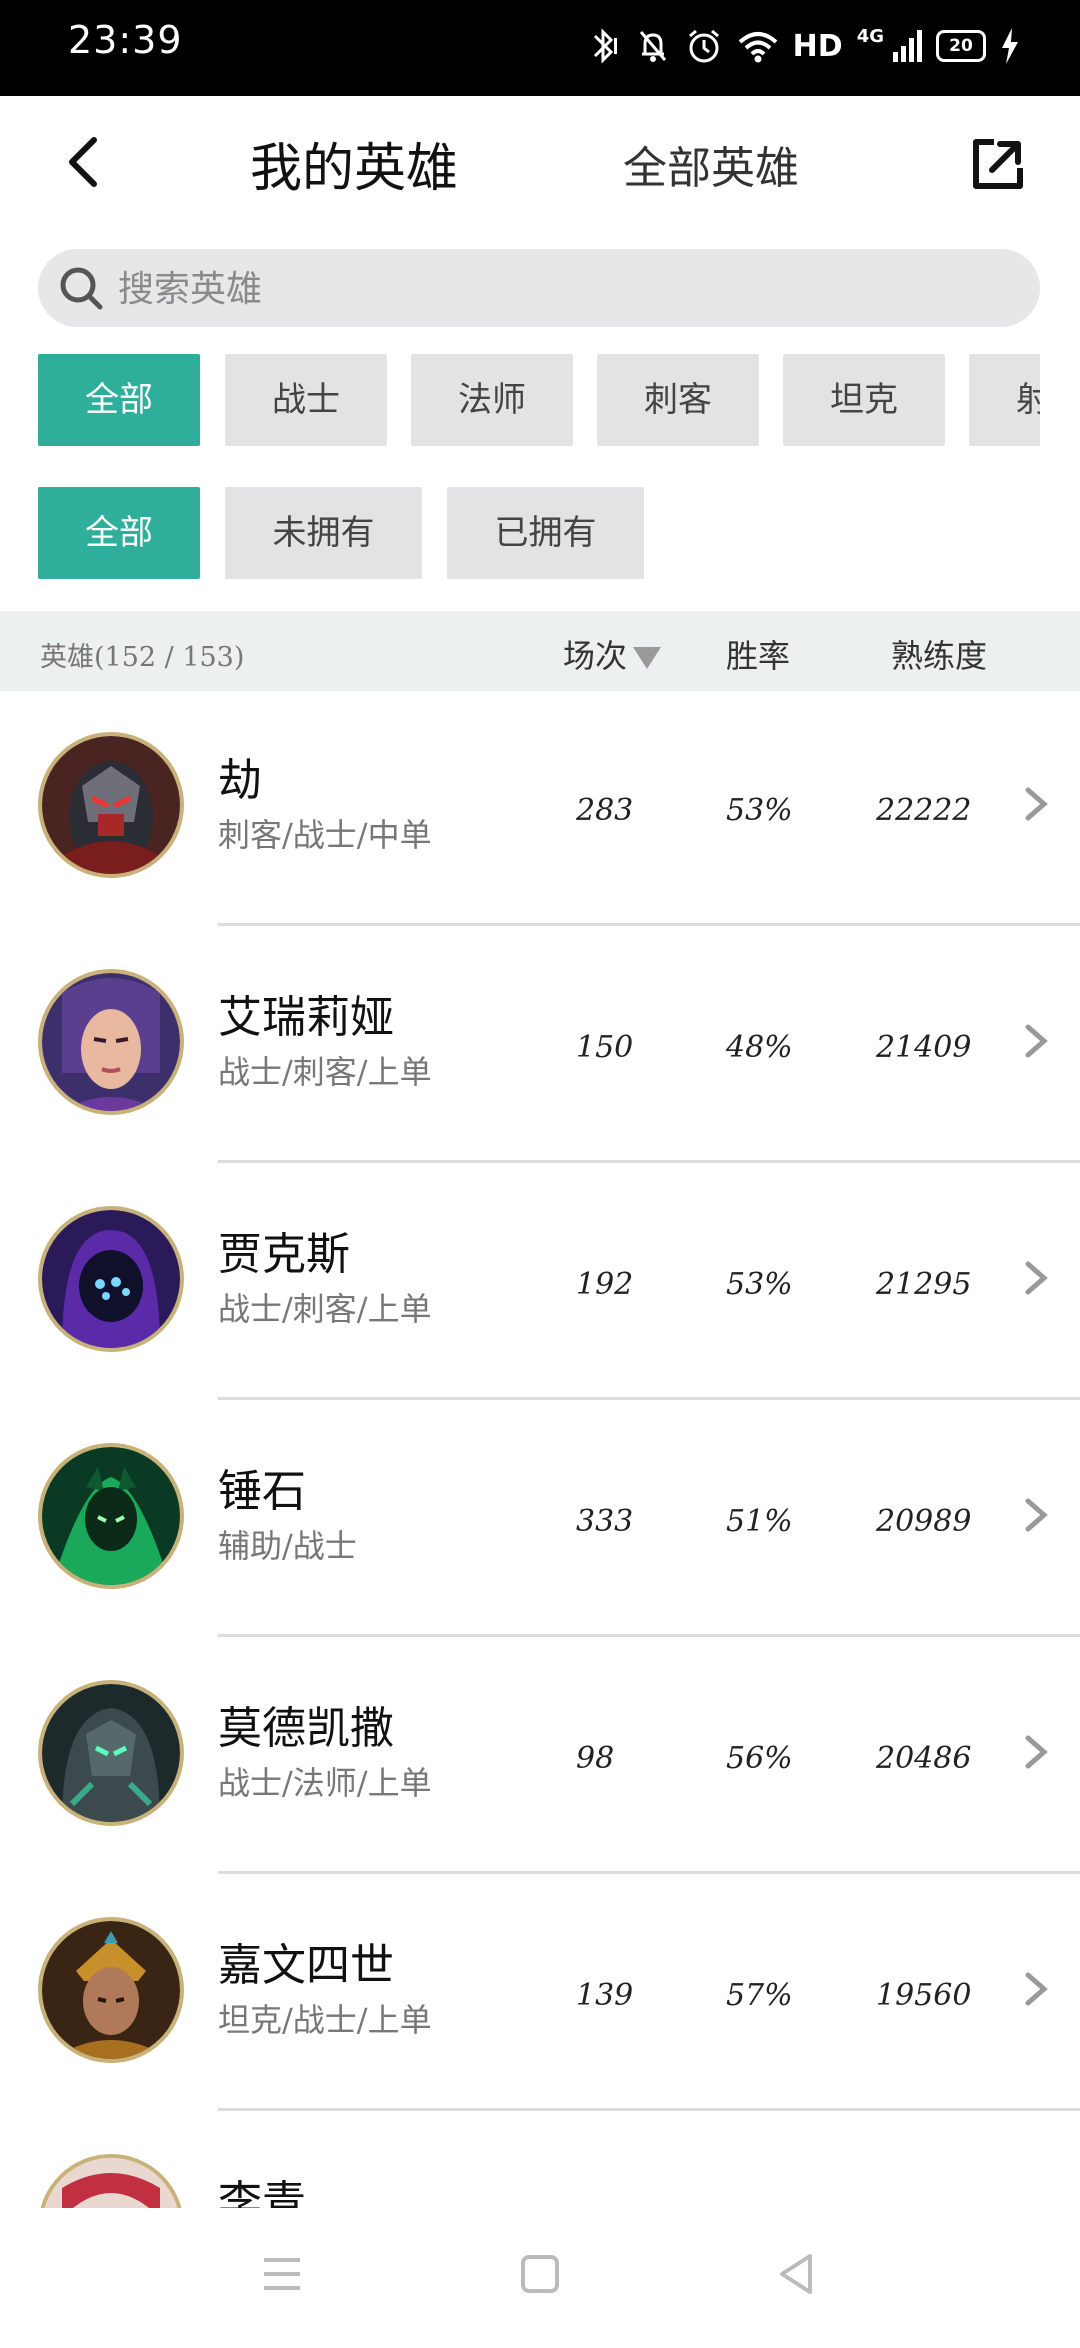  I want to click on hero-name: 锤石, so click(262, 1491).